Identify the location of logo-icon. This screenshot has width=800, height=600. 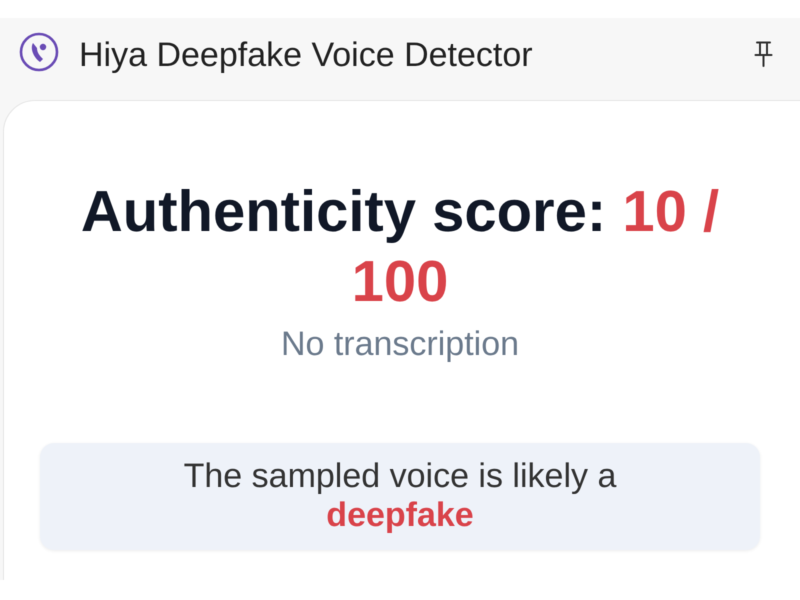
(39, 52).